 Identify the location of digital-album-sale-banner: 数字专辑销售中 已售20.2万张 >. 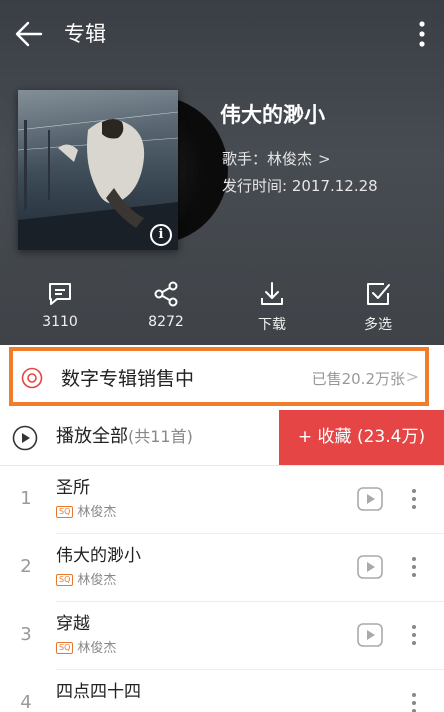
(219, 376).